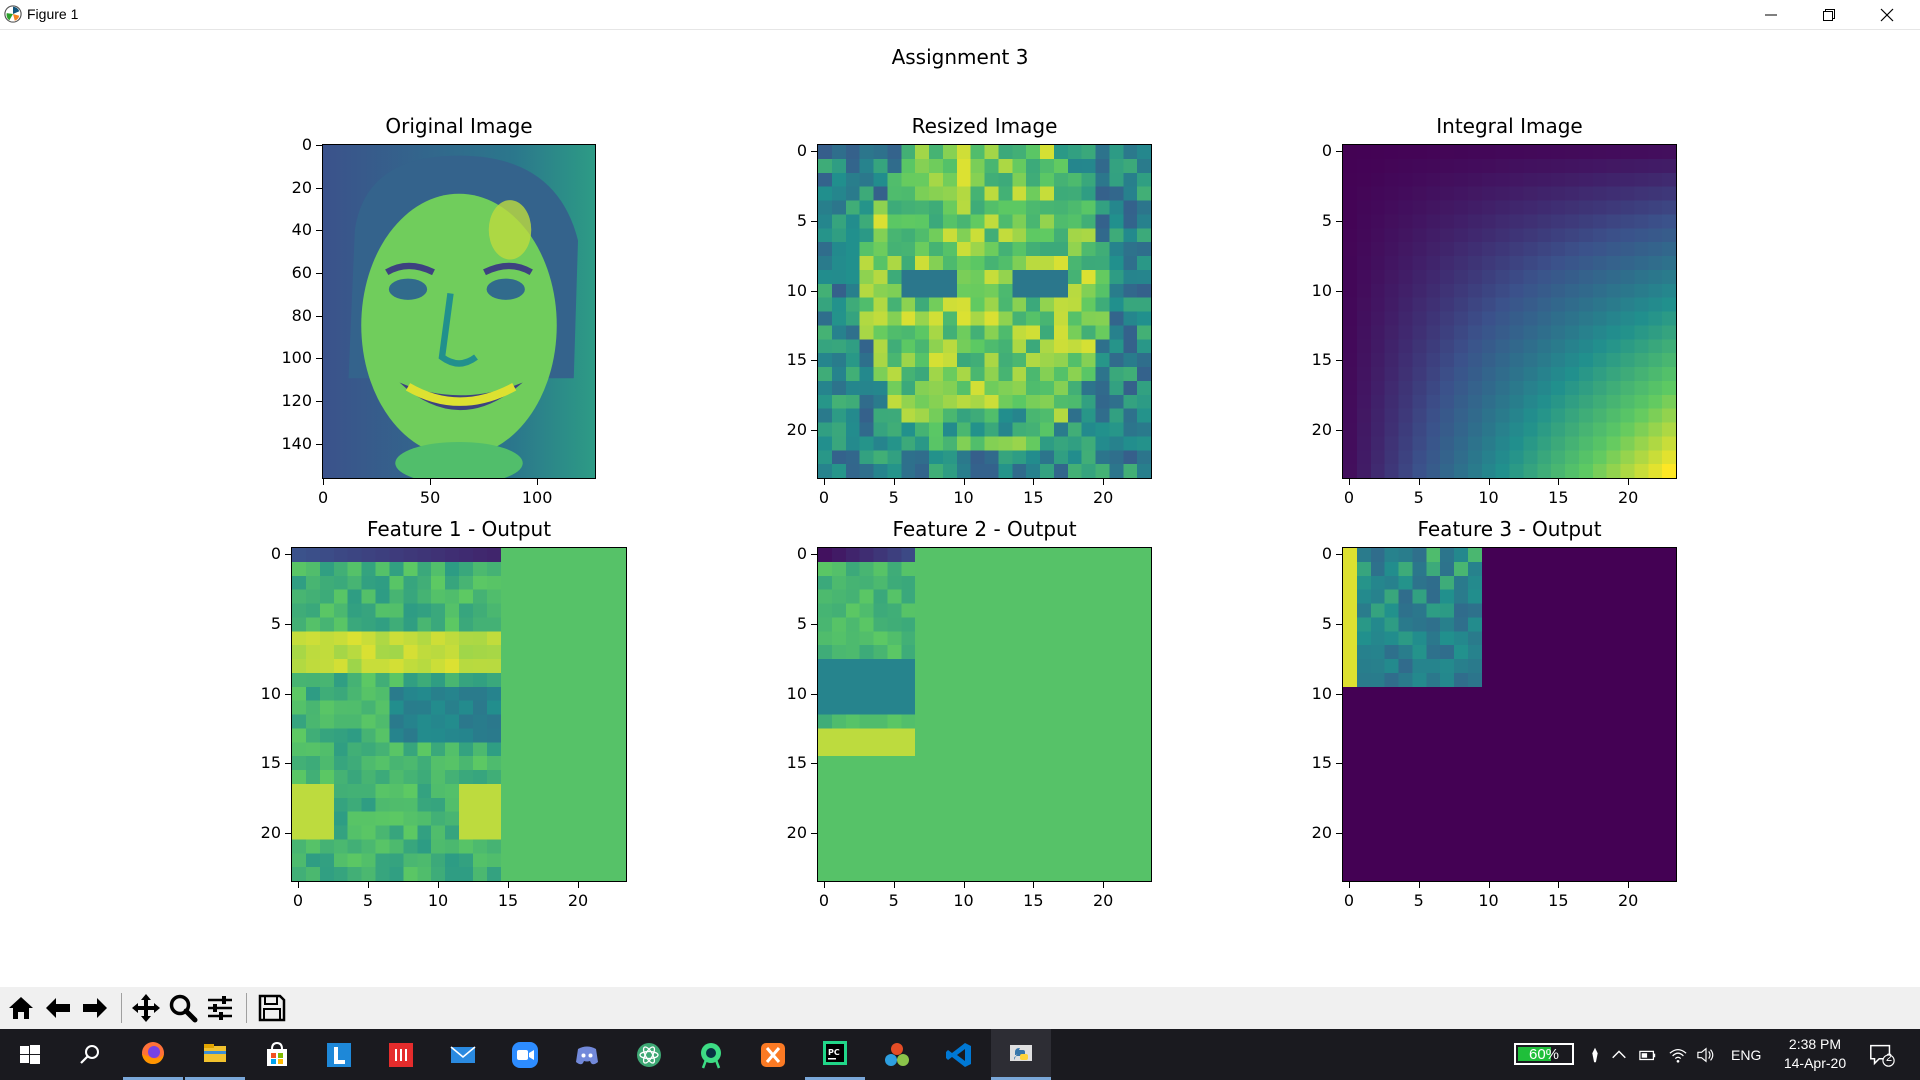 This screenshot has width=1920, height=1080. I want to click on maximize-icon, so click(1829, 14).